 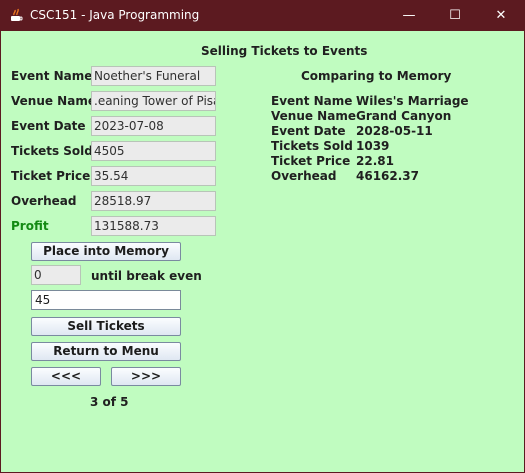 What do you see at coordinates (312, 101) in the screenshot?
I see `memory-event-name-label: Event Name` at bounding box center [312, 101].